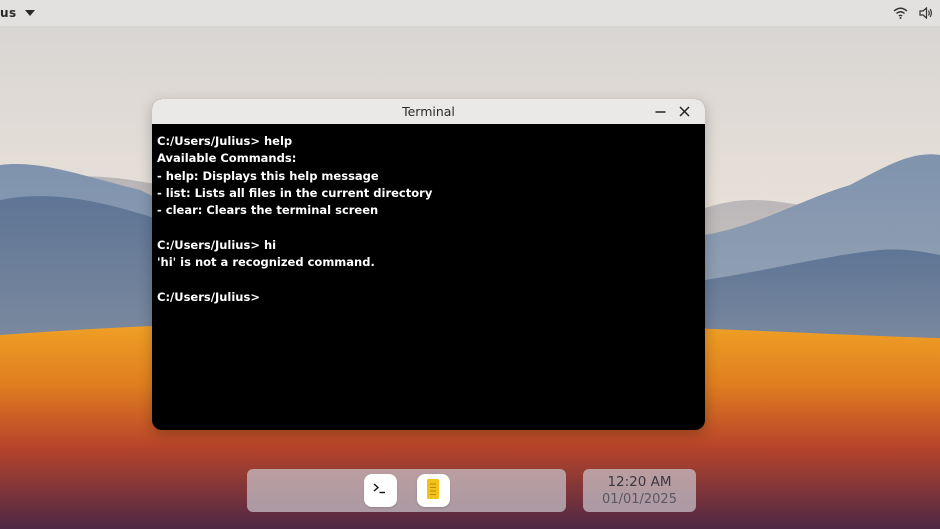 The image size is (940, 529). I want to click on terminal-input, so click(479, 297).